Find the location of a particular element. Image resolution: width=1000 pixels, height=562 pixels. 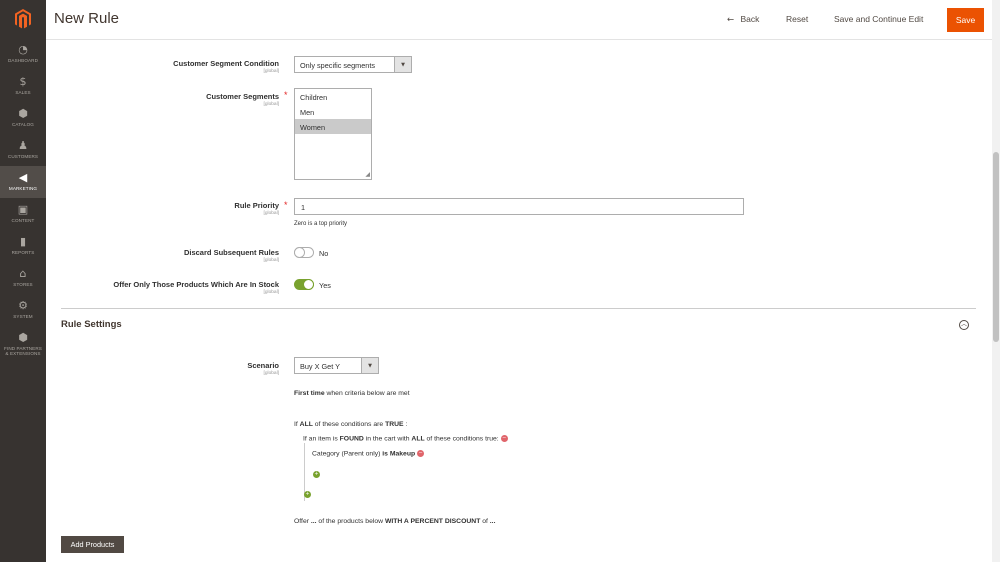

scenario-label: Scenario is located at coordinates (263, 365).